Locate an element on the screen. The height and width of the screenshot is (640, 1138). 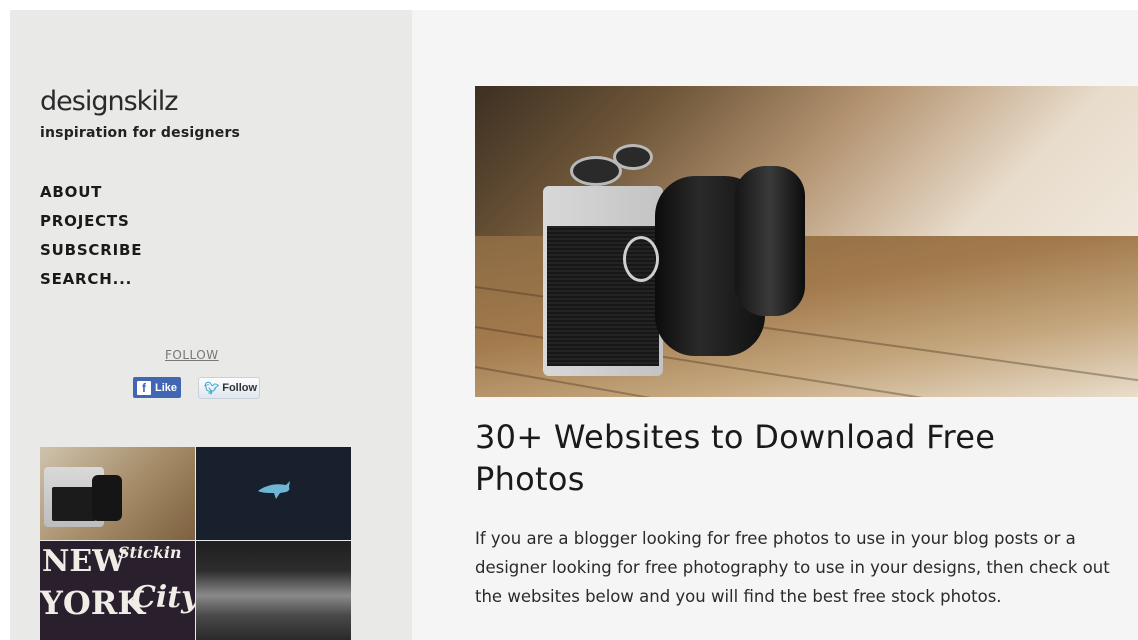
facebook-icon: f is located at coordinates (144, 387).